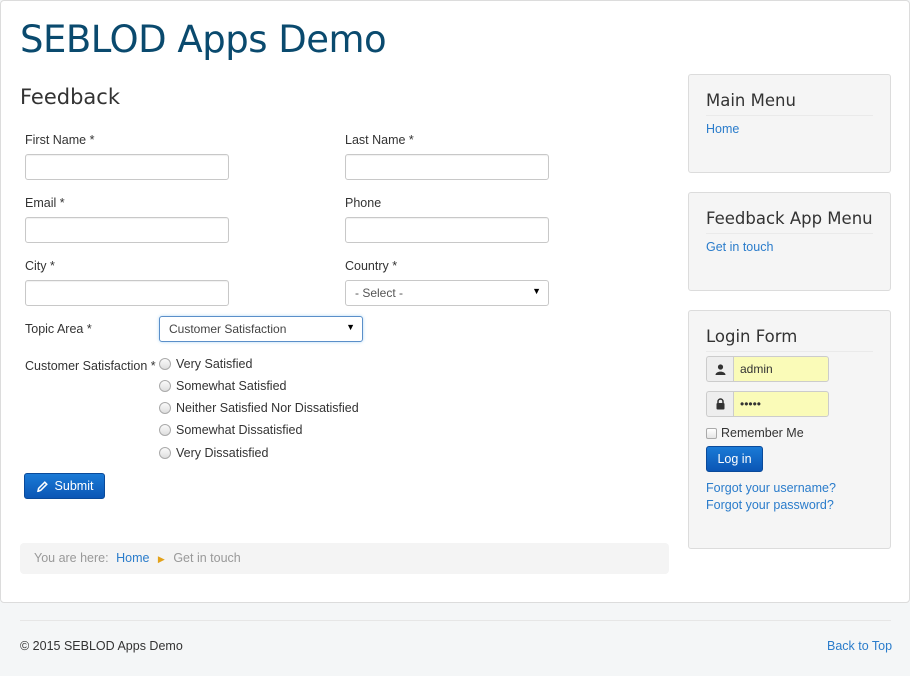 The image size is (910, 676). I want to click on breadcrumb: You are here: Home ▶ Get in touch, so click(344, 558).